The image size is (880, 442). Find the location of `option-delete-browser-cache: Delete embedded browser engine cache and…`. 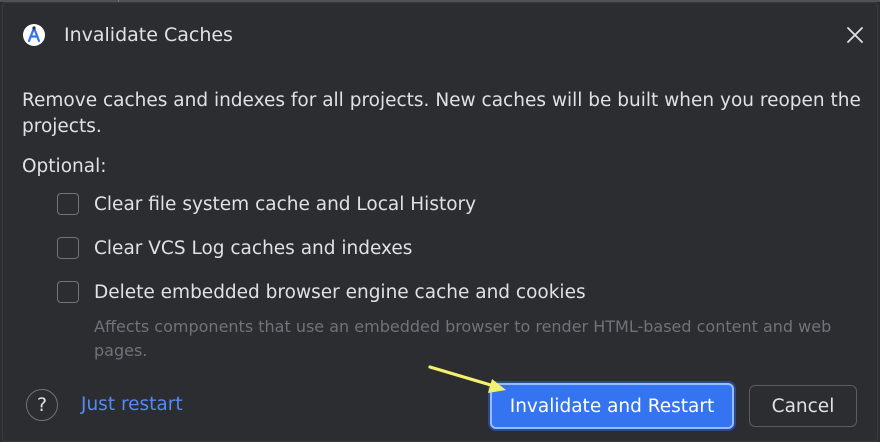

option-delete-browser-cache: Delete embedded browser engine cache and… is located at coordinates (321, 292).